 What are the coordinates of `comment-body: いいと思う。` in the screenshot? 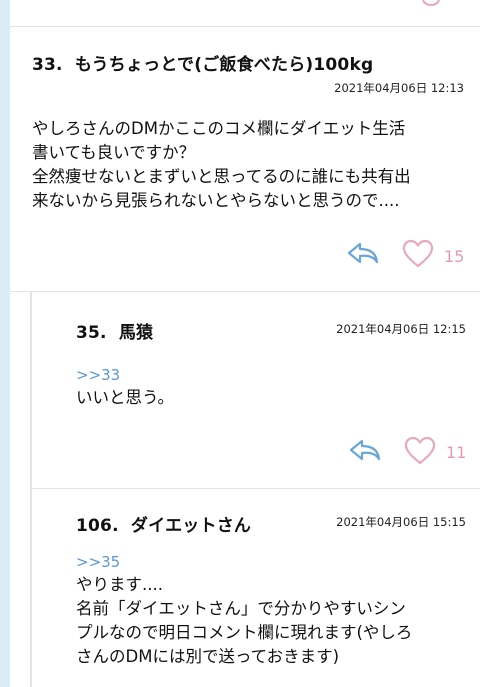 It's located at (125, 397).